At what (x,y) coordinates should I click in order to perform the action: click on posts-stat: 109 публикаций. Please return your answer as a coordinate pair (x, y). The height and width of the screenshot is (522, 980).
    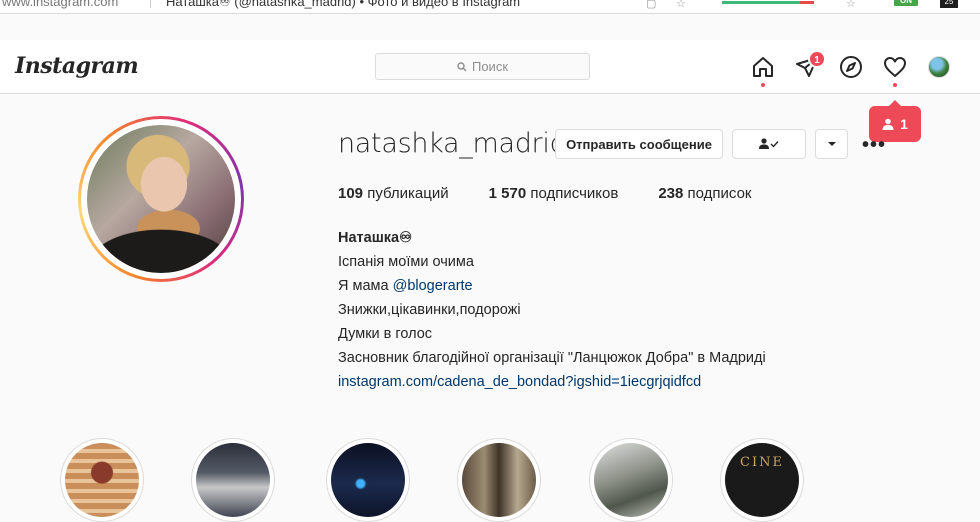
    Looking at the image, I should click on (393, 193).